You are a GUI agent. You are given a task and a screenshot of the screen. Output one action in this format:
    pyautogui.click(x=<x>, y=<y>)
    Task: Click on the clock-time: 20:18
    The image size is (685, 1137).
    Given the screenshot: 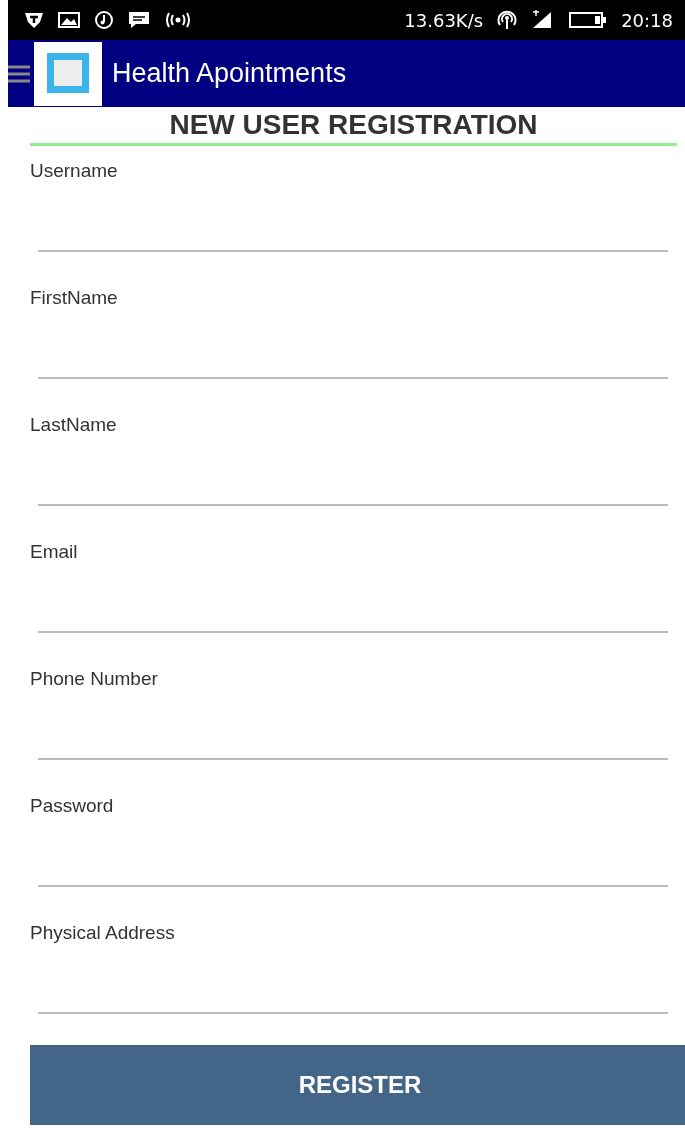 What is the action you would take?
    pyautogui.click(x=647, y=20)
    